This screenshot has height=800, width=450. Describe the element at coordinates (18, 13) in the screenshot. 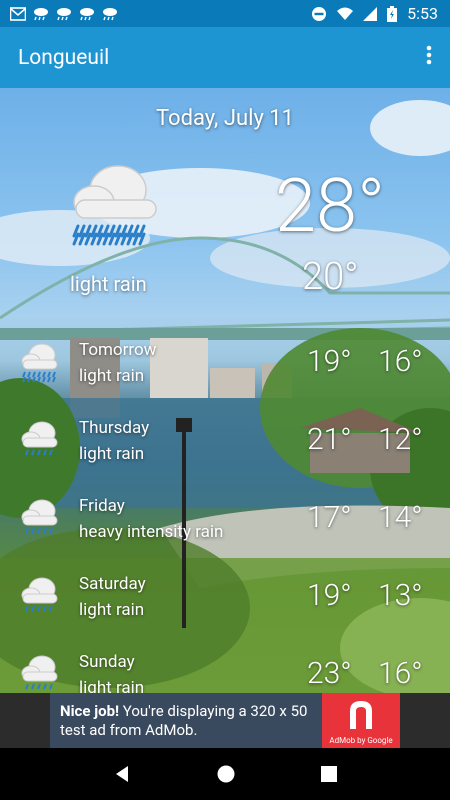

I see `gmail-icon` at that location.